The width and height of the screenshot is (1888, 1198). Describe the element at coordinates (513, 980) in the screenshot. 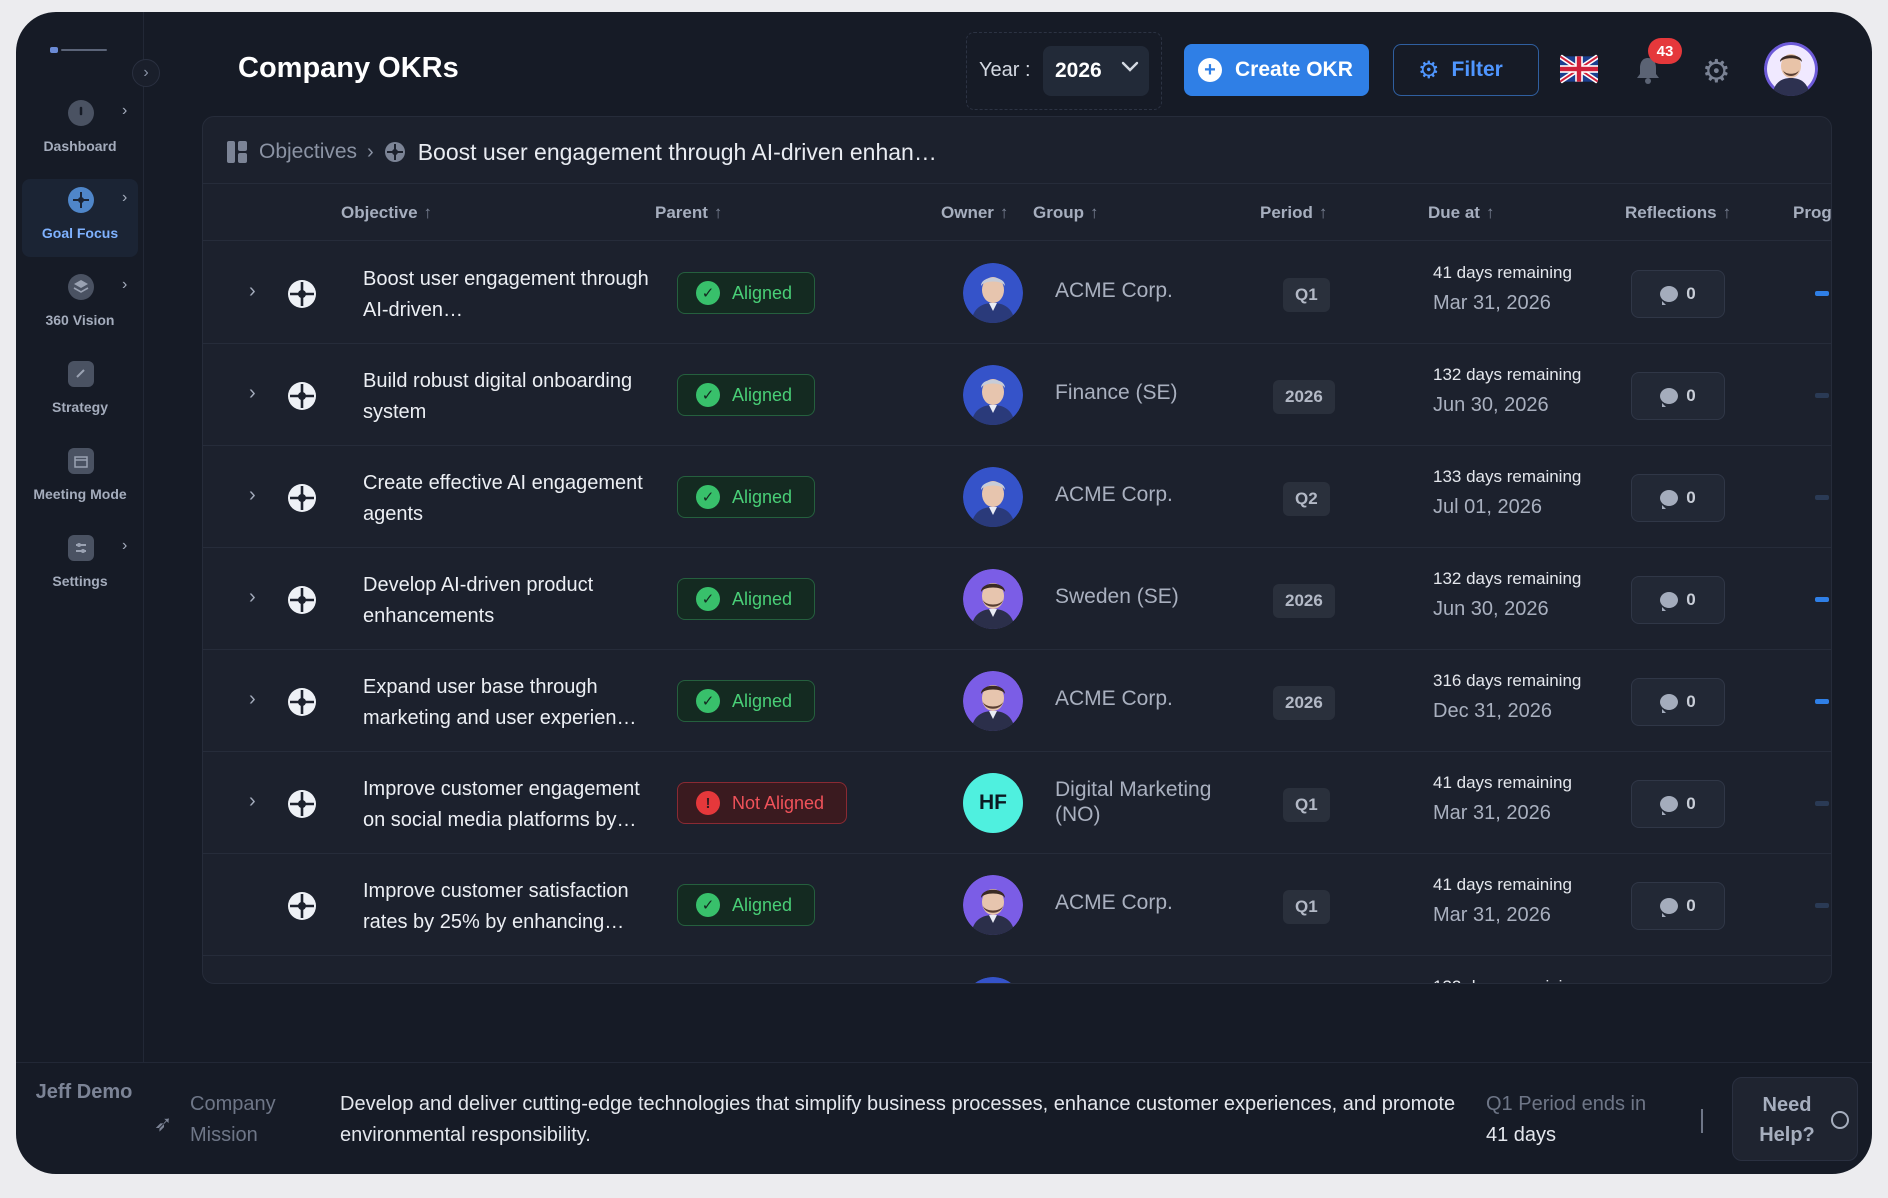

I see `objective-title: Increase customer satisfaction` at that location.